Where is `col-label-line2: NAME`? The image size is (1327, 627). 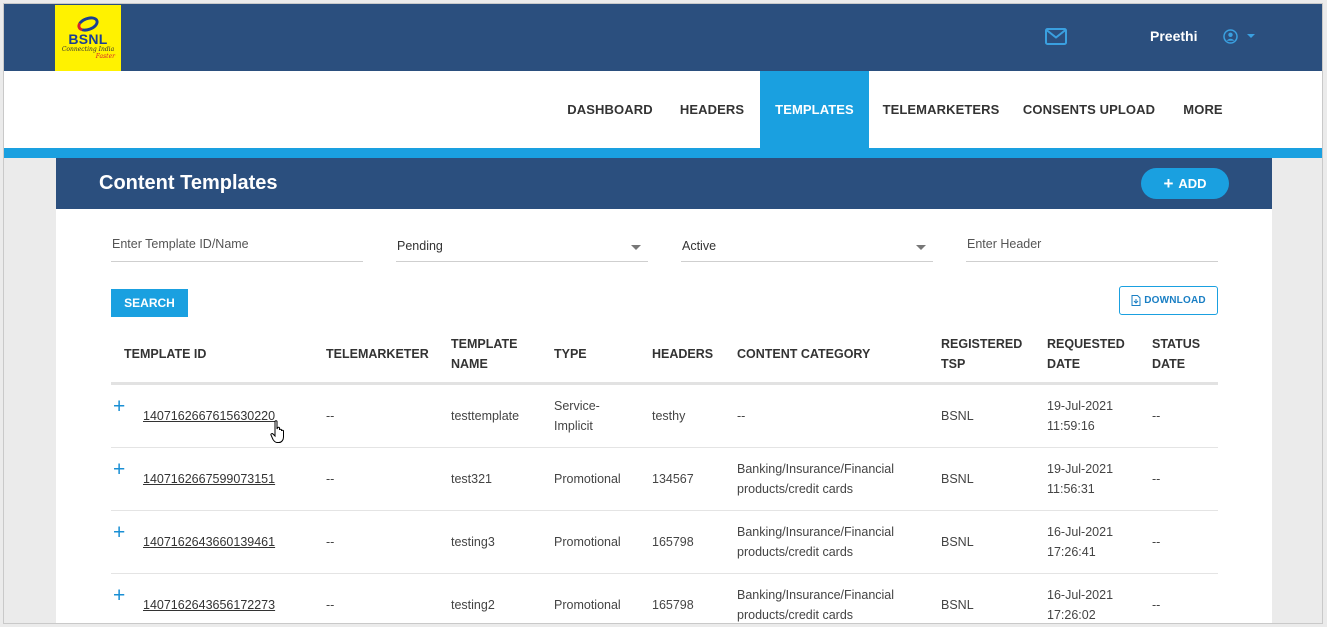 col-label-line2: NAME is located at coordinates (469, 364).